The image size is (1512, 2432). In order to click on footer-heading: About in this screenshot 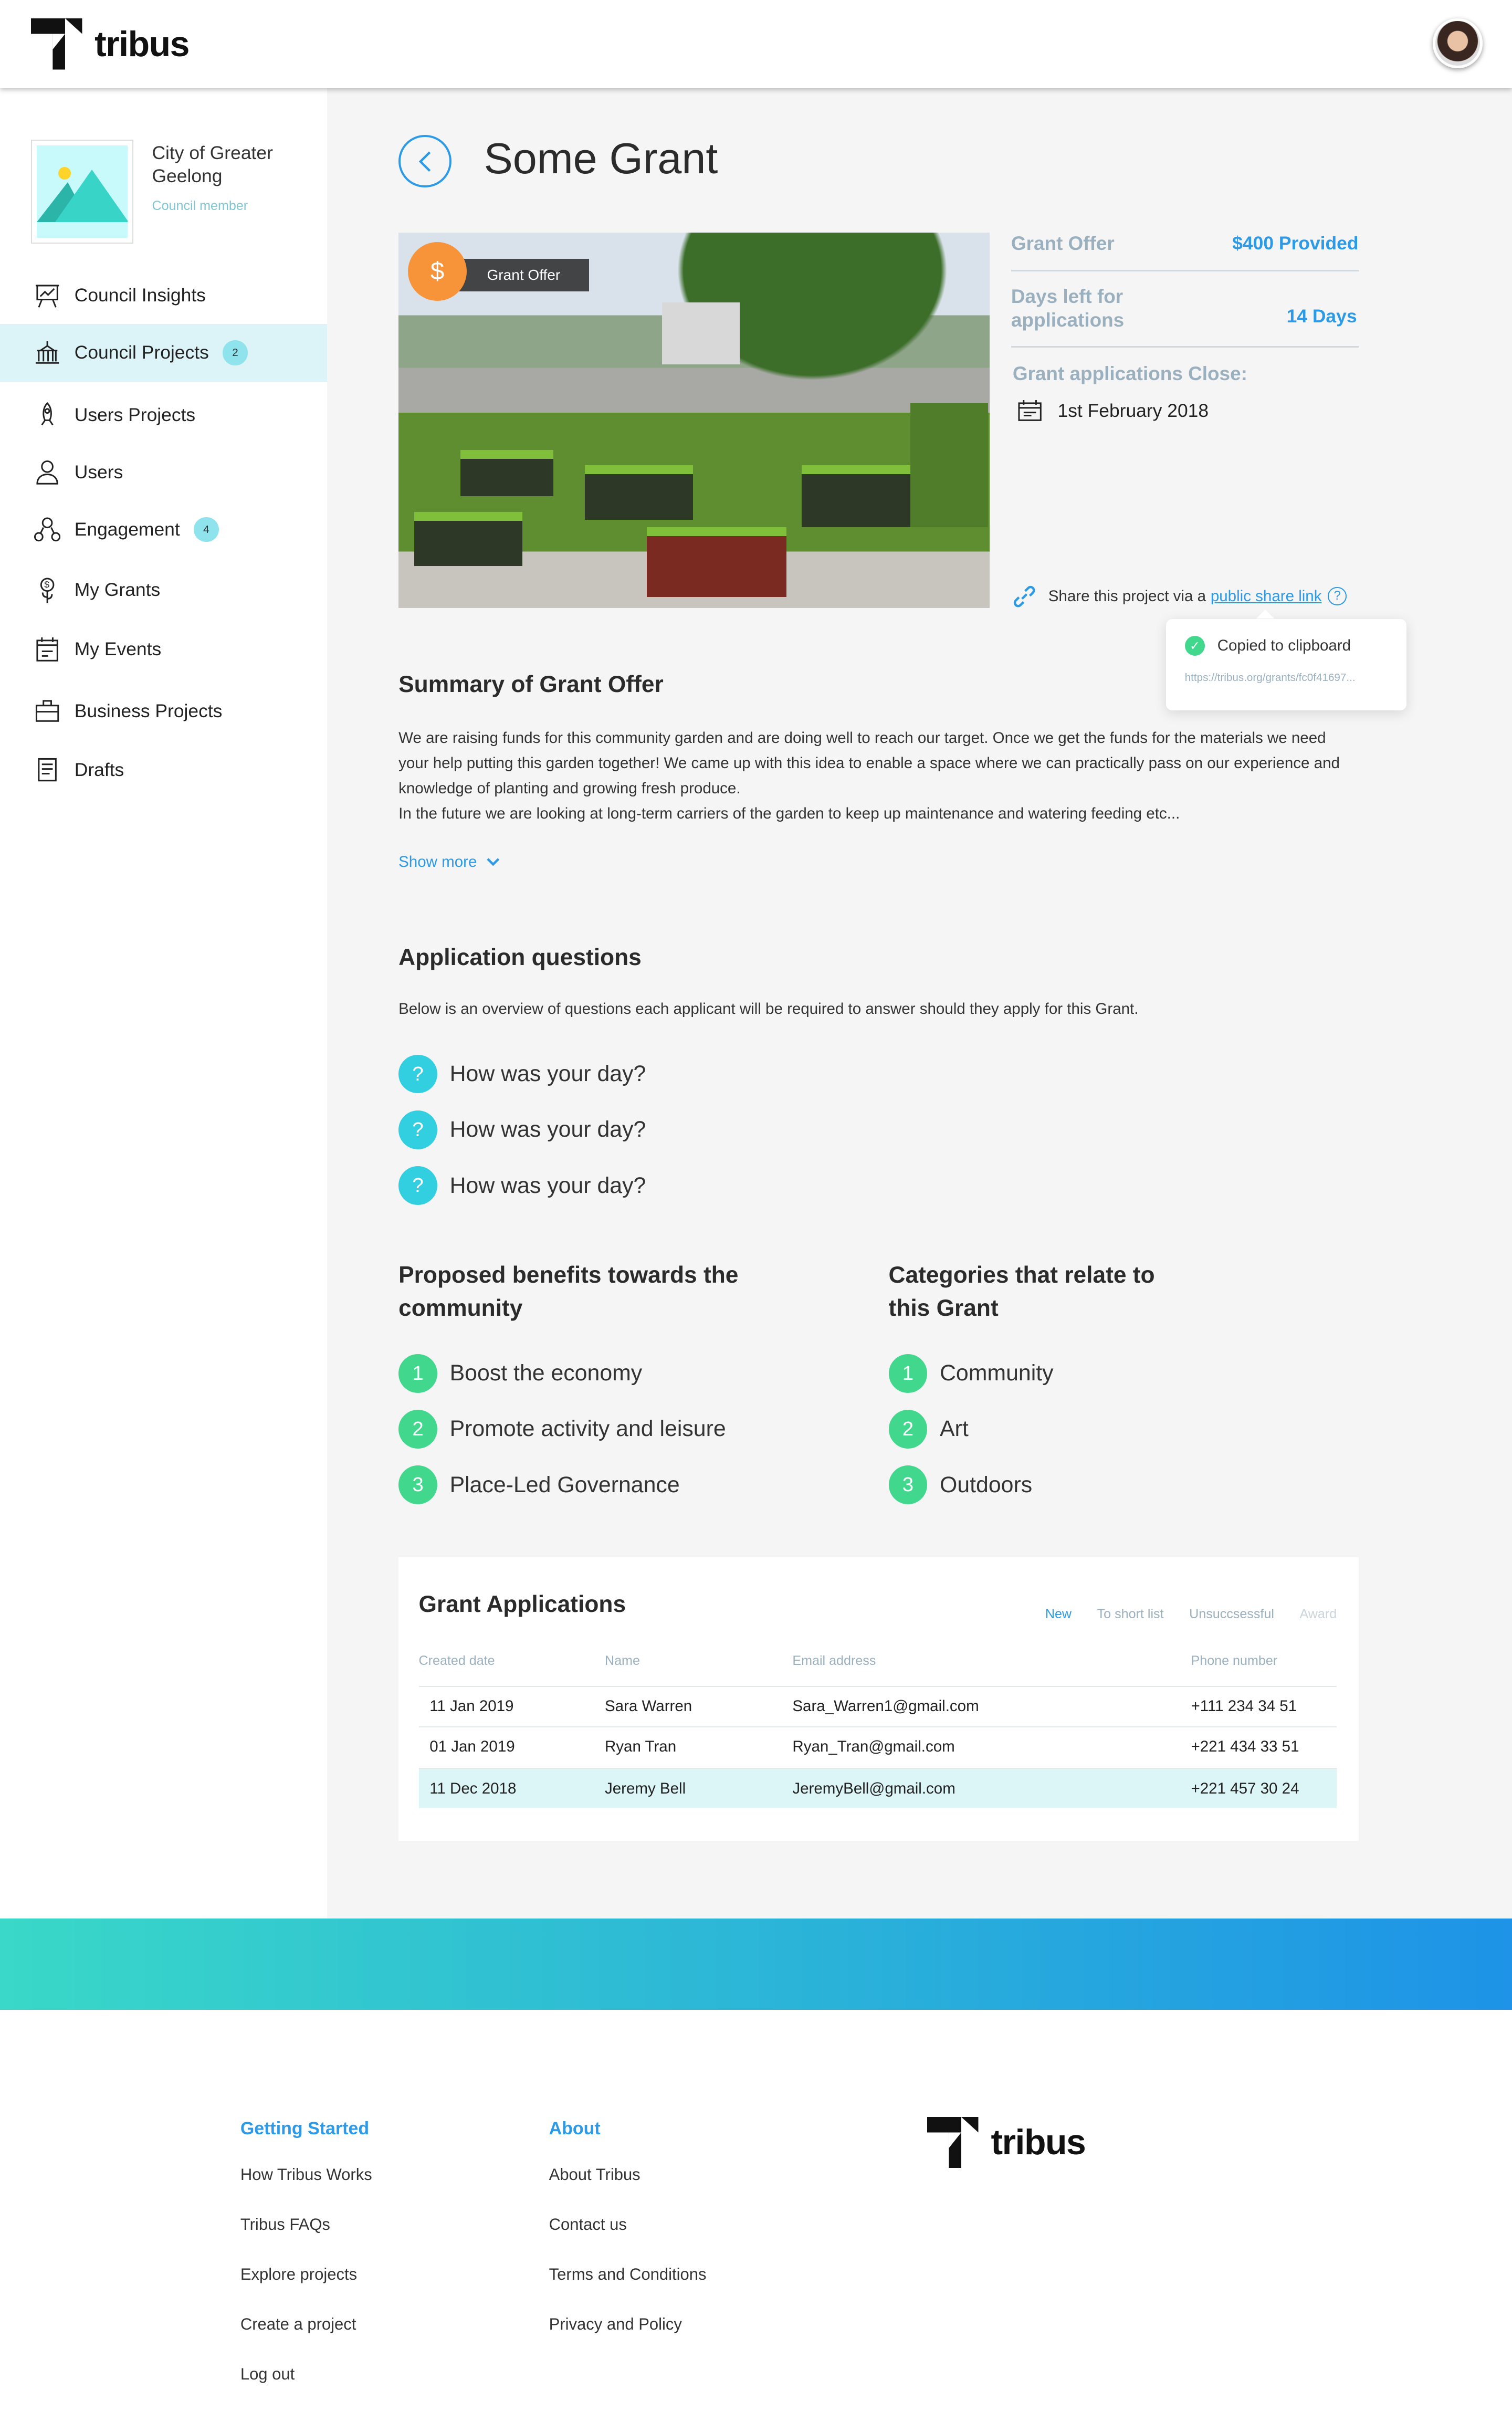, I will do `click(575, 2128)`.